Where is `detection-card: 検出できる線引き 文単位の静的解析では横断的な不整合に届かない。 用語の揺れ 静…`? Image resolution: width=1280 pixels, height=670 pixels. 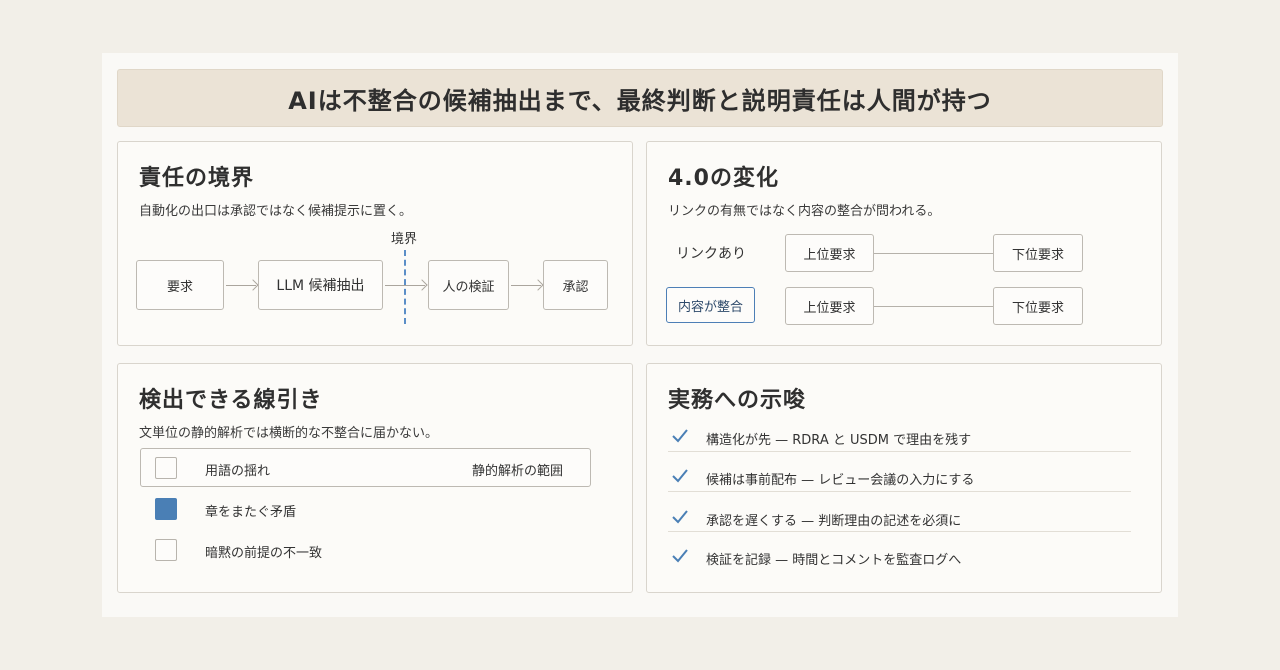 detection-card: 検出できる線引き 文単位の静的解析では横断的な不整合に届かない。 用語の揺れ 静… is located at coordinates (375, 478).